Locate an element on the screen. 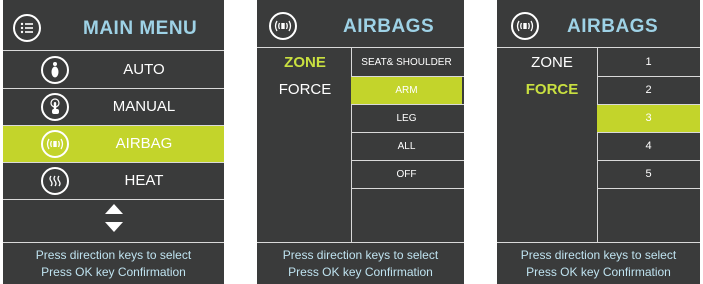 The image size is (703, 284). option-force-3: 3 is located at coordinates (648, 118).